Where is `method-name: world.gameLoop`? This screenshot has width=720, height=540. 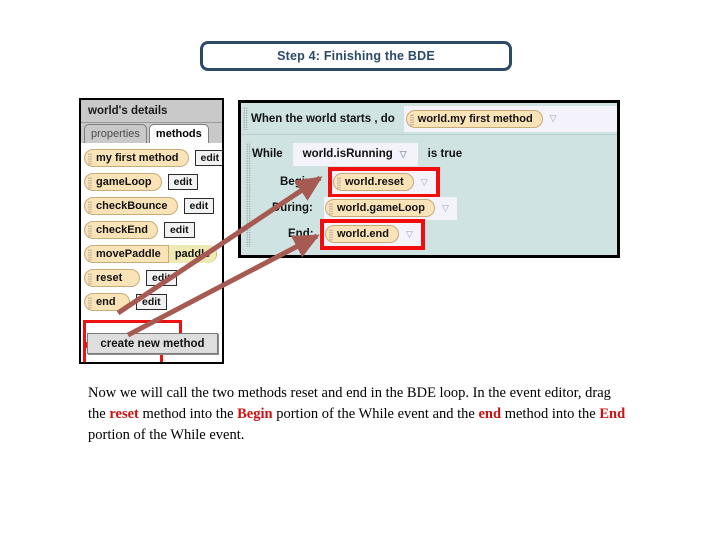 method-name: world.gameLoop is located at coordinates (381, 208).